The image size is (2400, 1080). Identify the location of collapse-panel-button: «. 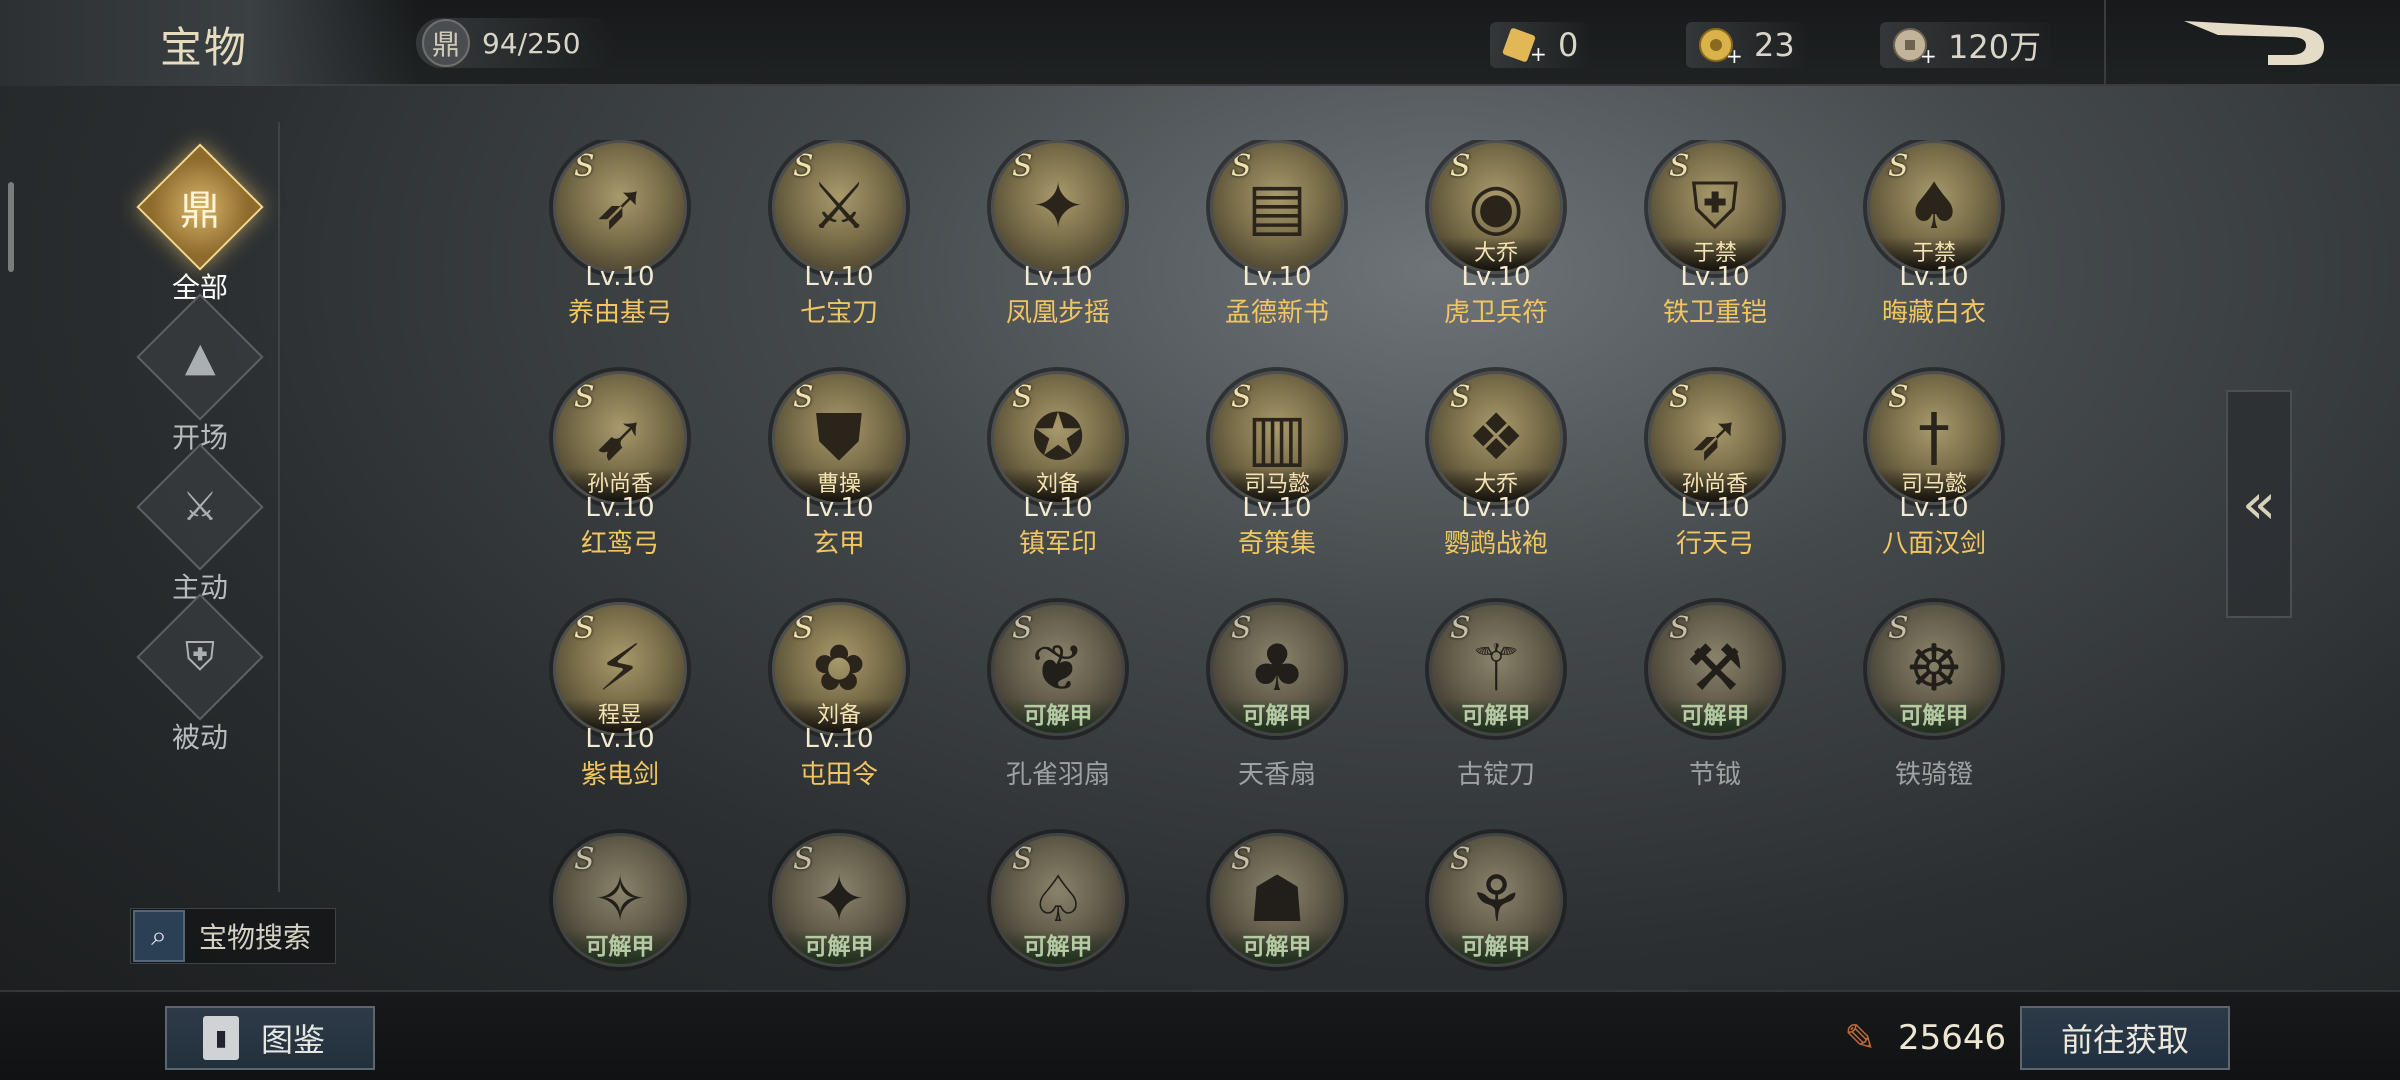
(2259, 504).